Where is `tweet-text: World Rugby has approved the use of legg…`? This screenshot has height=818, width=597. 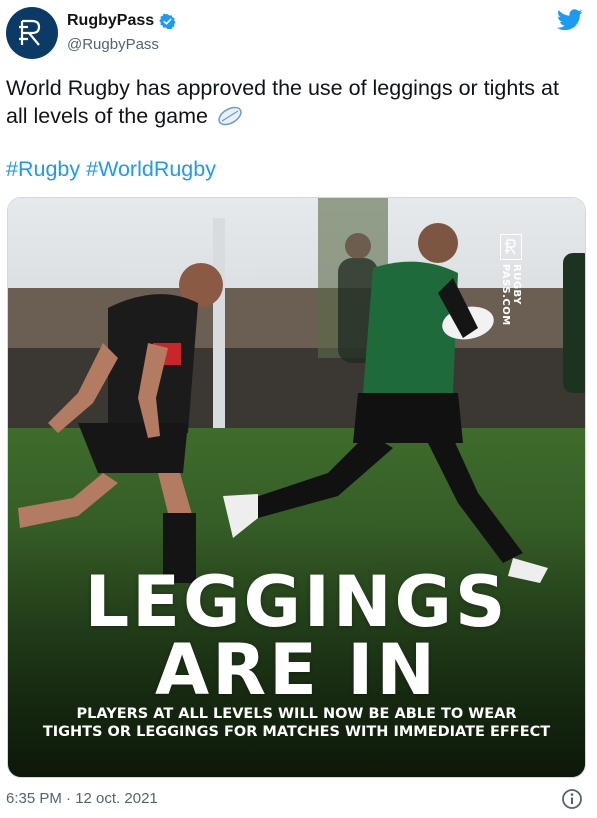
tweet-text: World Rugby has approved the use of legg… is located at coordinates (293, 102).